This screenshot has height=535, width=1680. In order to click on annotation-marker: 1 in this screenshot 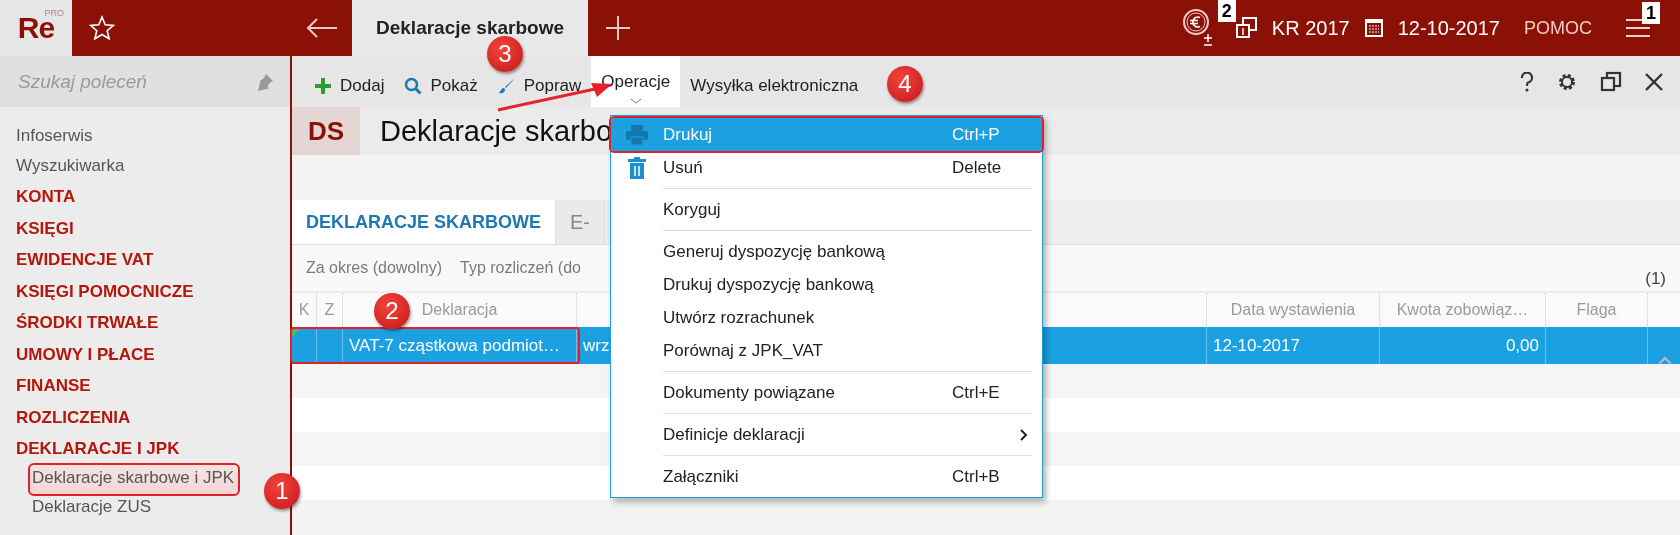, I will do `click(1651, 13)`.